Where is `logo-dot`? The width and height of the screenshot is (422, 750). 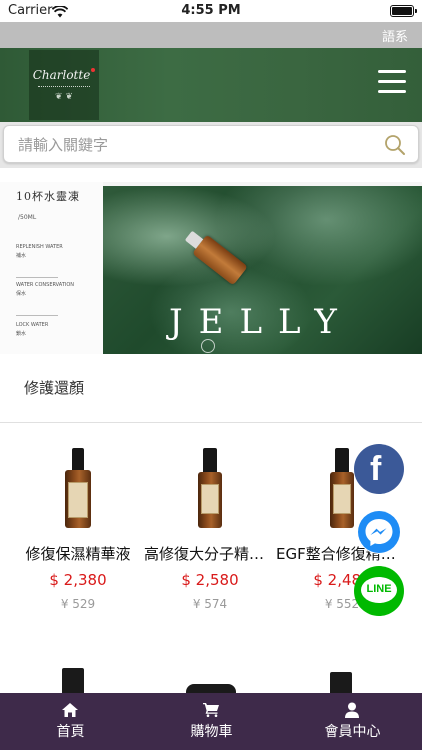 logo-dot is located at coordinates (93, 70).